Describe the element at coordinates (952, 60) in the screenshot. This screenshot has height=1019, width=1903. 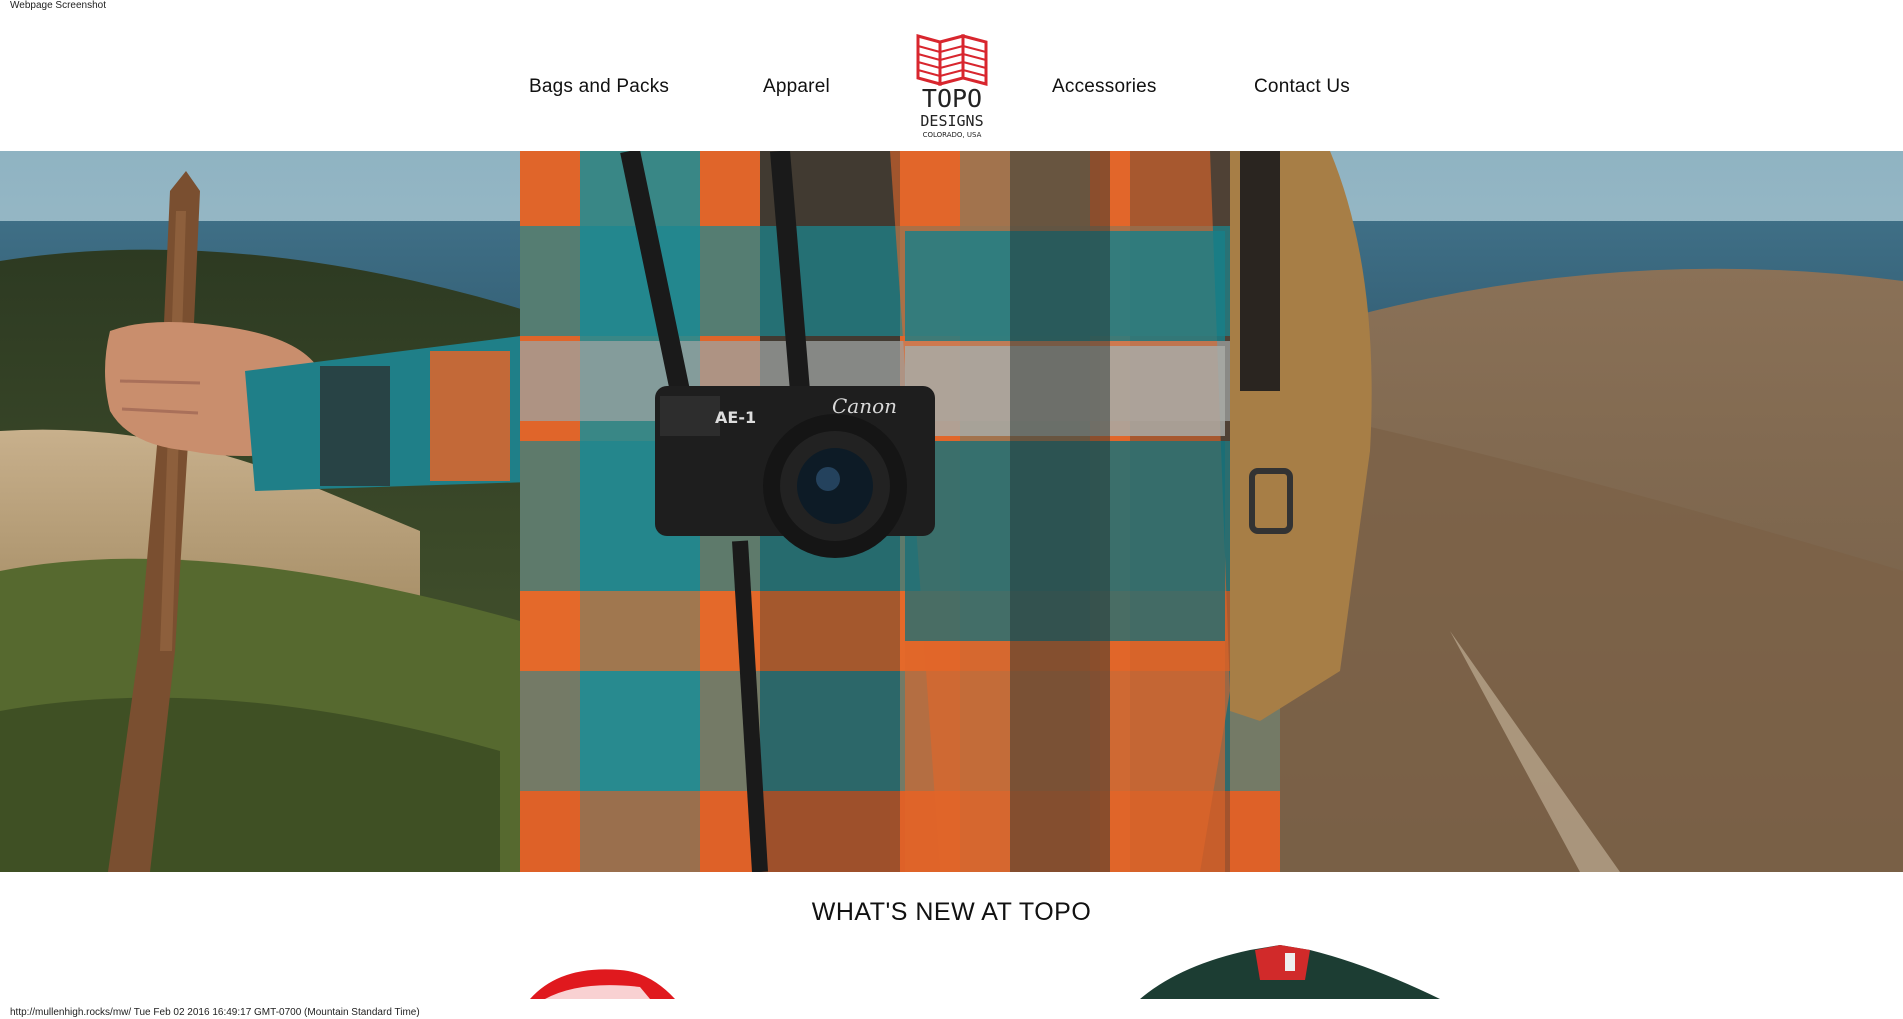
I see `map-logo-icon` at that location.